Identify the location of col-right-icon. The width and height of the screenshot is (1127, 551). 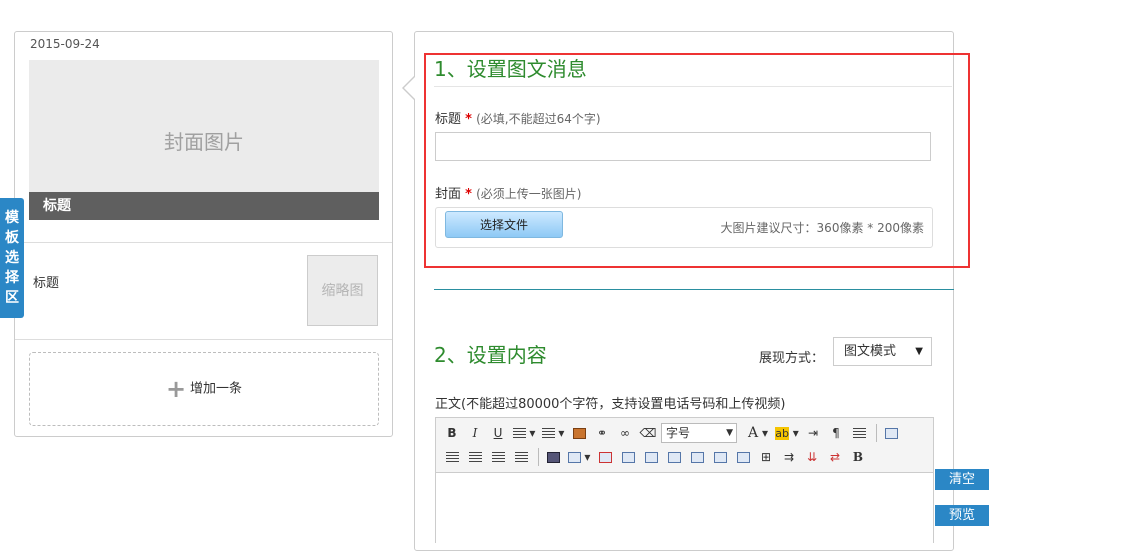
(720, 457).